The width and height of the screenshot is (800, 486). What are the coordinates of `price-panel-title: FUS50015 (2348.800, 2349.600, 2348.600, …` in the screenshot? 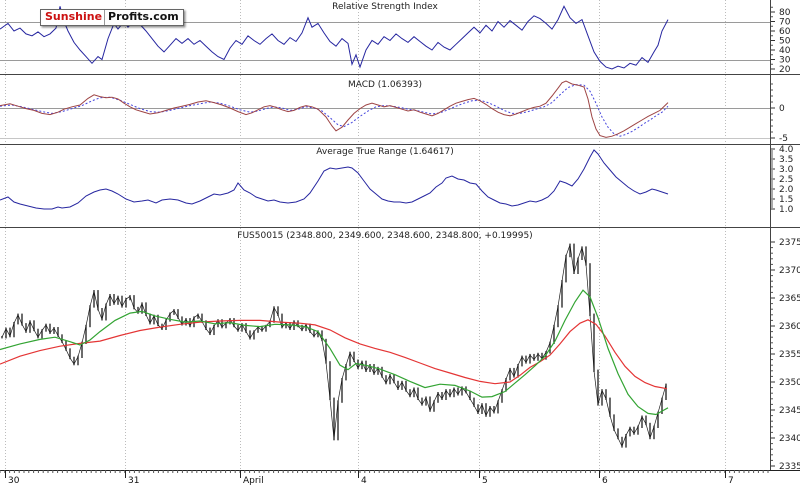 It's located at (385, 236).